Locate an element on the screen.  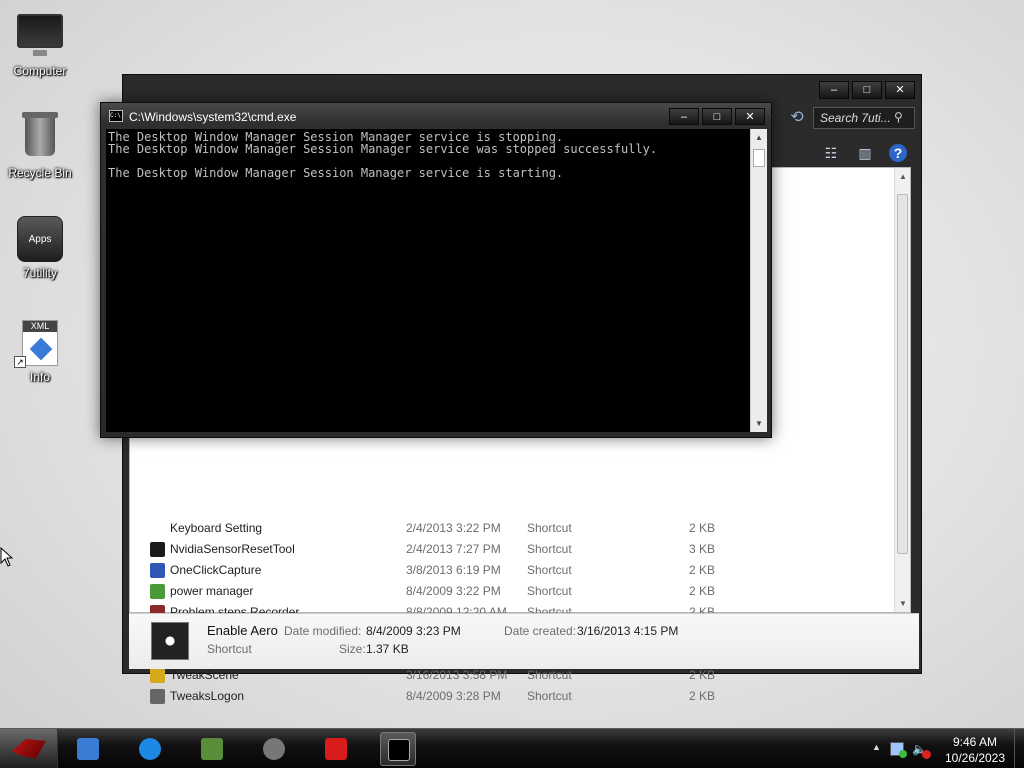
view-toolbar: ☷ ▾ ▥ ? is located at coordinates (864, 162).